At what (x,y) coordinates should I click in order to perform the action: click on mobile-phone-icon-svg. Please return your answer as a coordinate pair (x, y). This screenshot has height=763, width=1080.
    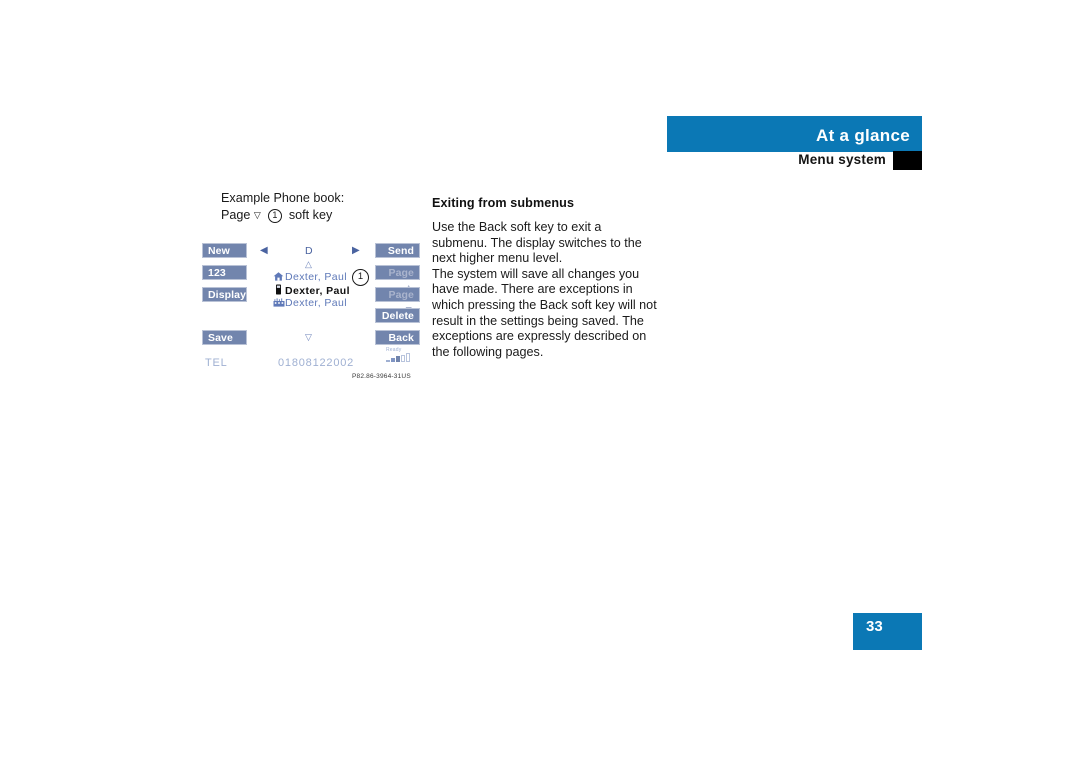
    Looking at the image, I should click on (278, 289).